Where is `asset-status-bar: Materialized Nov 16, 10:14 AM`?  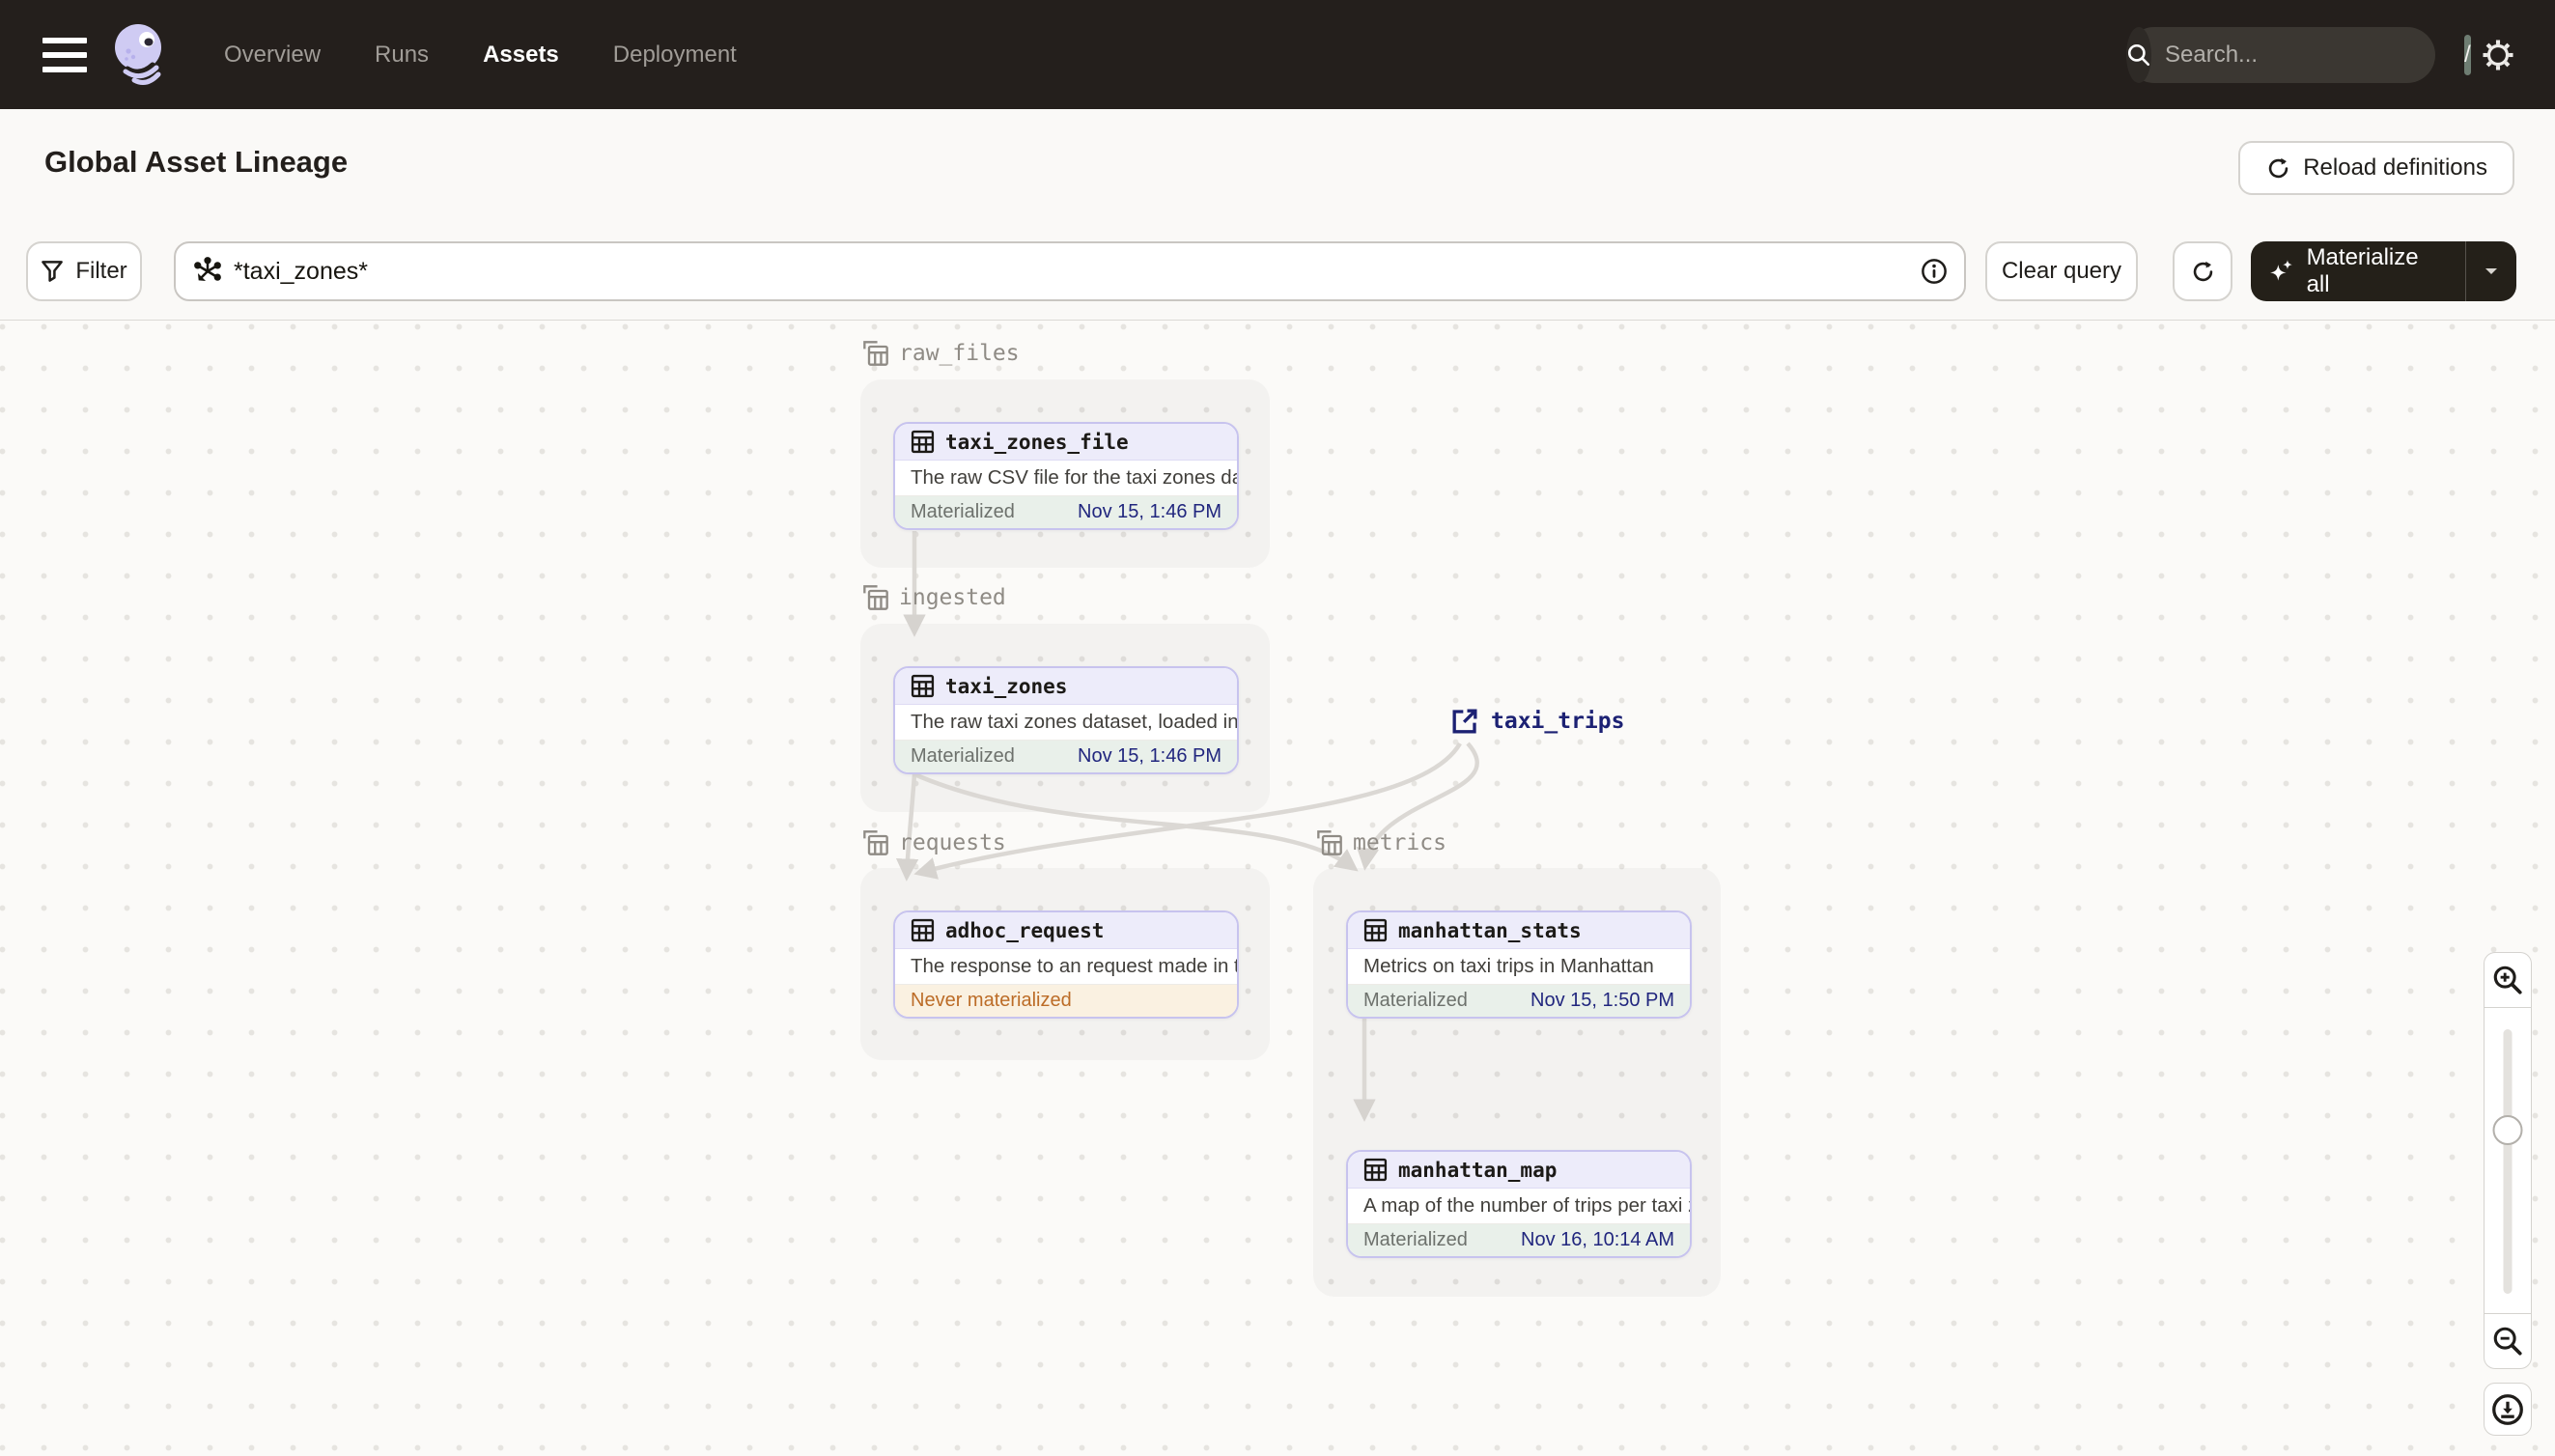
asset-status-bar: Materialized Nov 16, 10:14 AM is located at coordinates (1519, 1240).